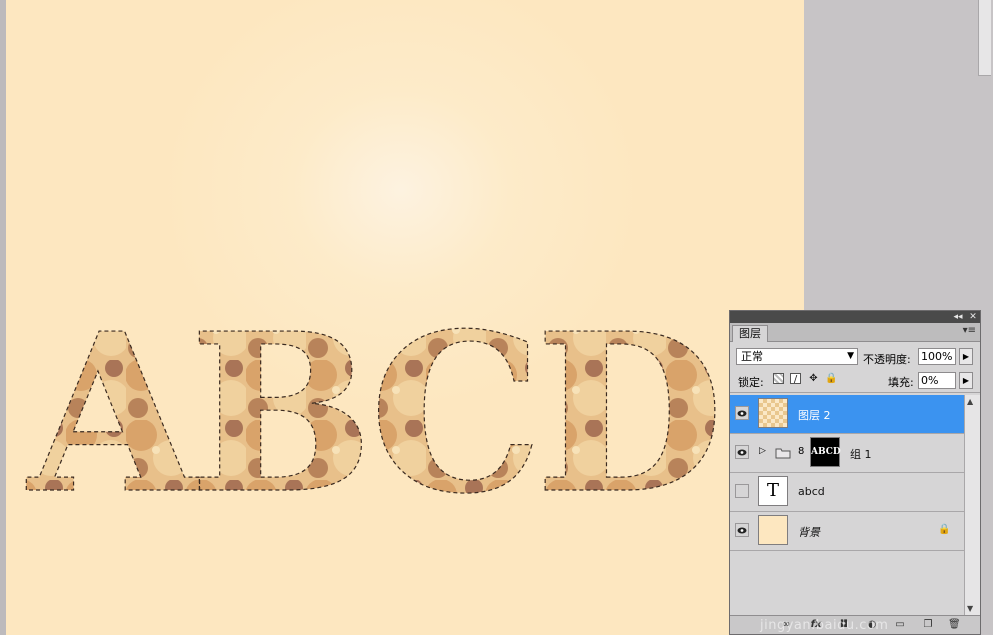  I want to click on move-icon: ✥, so click(813, 378).